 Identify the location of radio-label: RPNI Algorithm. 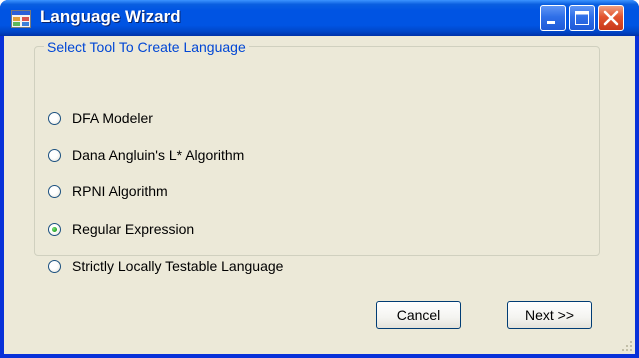
(120, 191).